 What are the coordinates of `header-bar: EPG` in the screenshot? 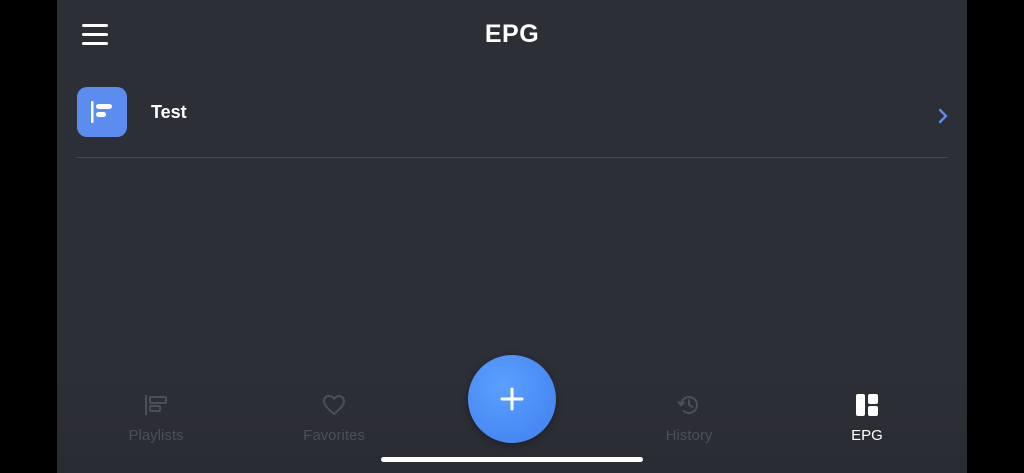 It's located at (512, 36).